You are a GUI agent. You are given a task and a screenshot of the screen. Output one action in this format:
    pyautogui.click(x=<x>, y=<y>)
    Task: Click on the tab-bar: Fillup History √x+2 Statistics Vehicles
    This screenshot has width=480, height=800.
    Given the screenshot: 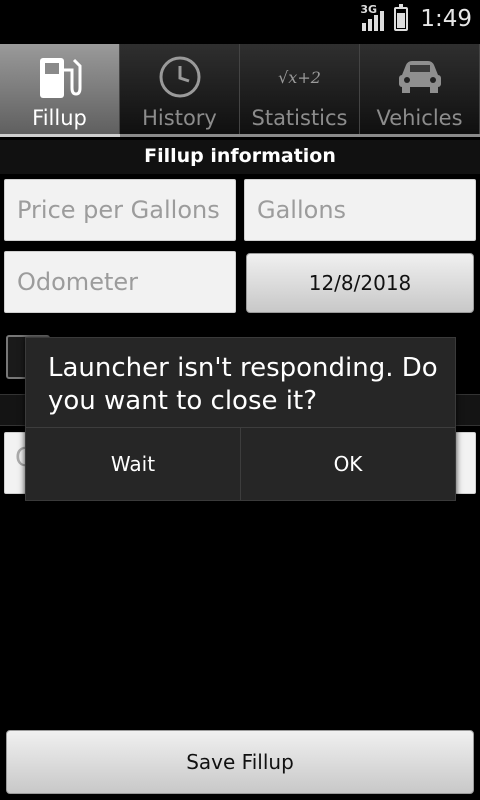 What is the action you would take?
    pyautogui.click(x=240, y=90)
    